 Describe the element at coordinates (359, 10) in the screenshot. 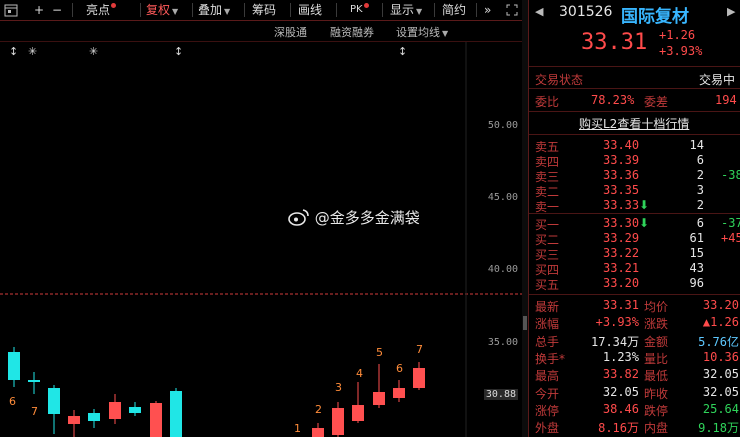

I see `pk-button: PK` at that location.